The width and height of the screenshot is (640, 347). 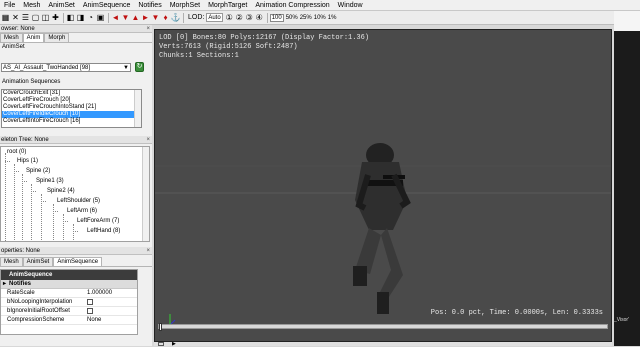 What do you see at coordinates (176, 17) in the screenshot?
I see `anchor-icon: ⚓` at bounding box center [176, 17].